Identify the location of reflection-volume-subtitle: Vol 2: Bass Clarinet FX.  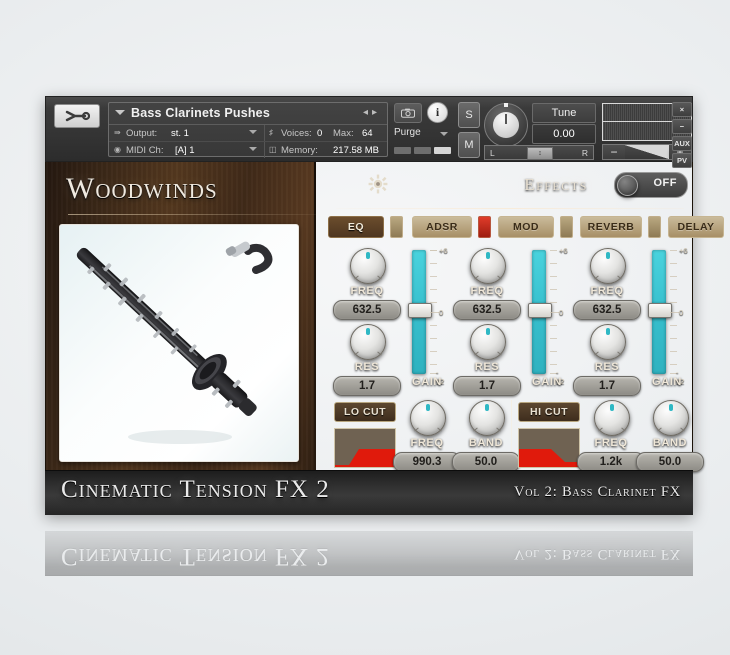
(597, 554).